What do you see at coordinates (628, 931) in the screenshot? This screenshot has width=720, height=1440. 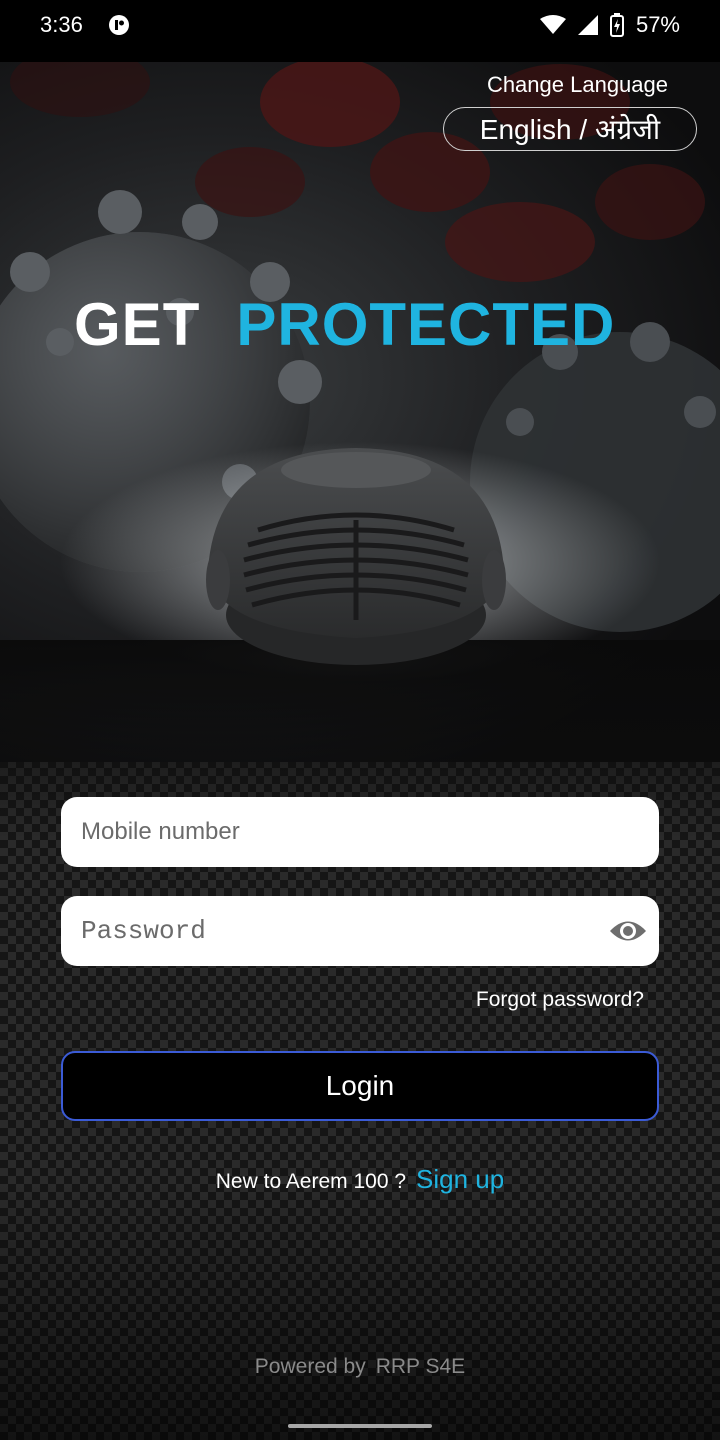 I see `show-password-icon` at bounding box center [628, 931].